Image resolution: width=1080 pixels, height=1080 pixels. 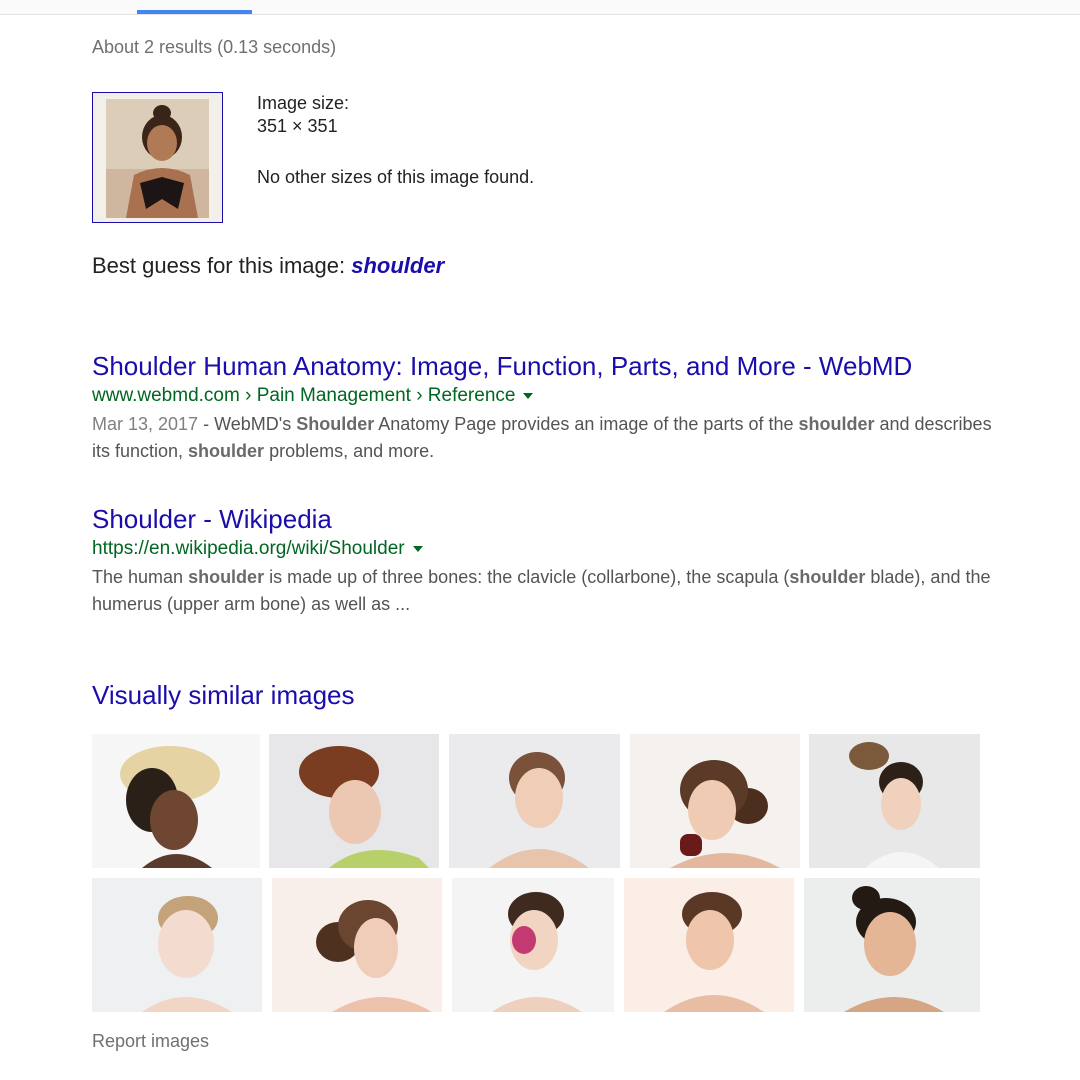 I want to click on best-guess: Best guess for this image: shoulder, so click(x=268, y=266).